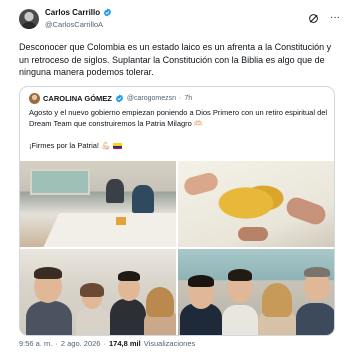 This screenshot has height=355, width=350. What do you see at coordinates (256, 292) in the screenshot?
I see `outdoor-selfie-photo` at bounding box center [256, 292].